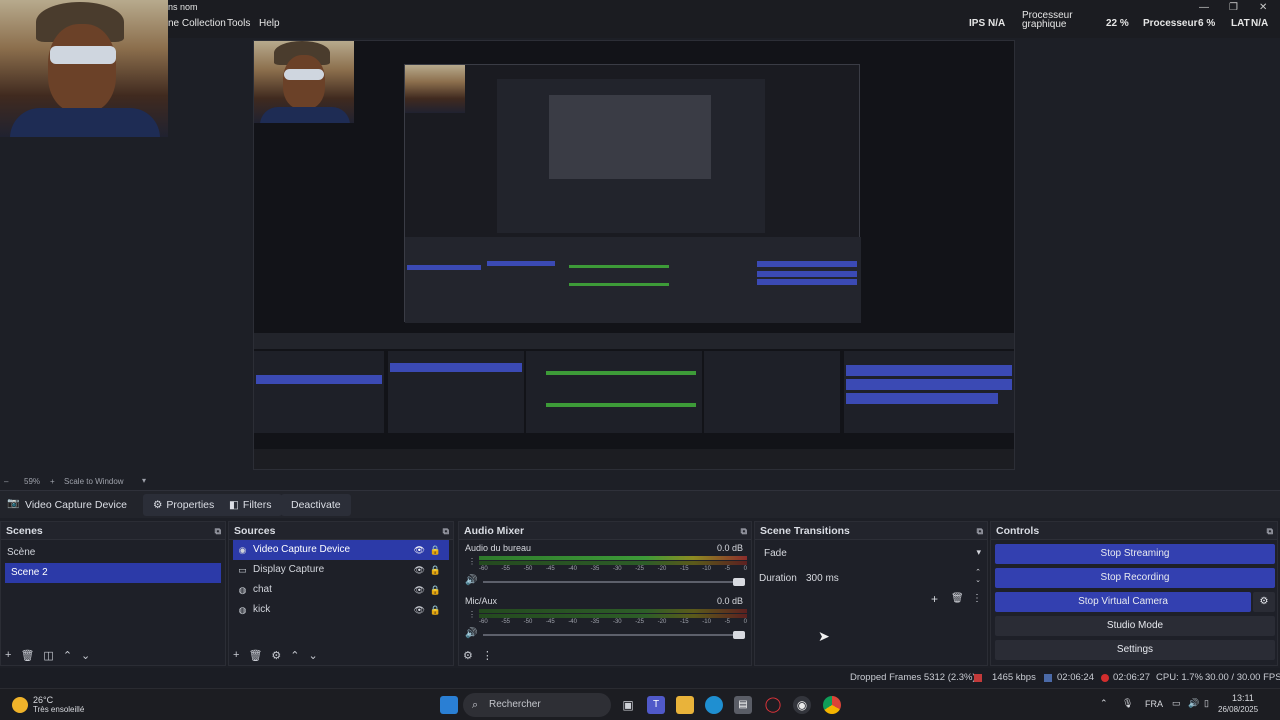 The width and height of the screenshot is (1280, 720). What do you see at coordinates (1176, 703) in the screenshot?
I see `network-icon: ▭` at bounding box center [1176, 703].